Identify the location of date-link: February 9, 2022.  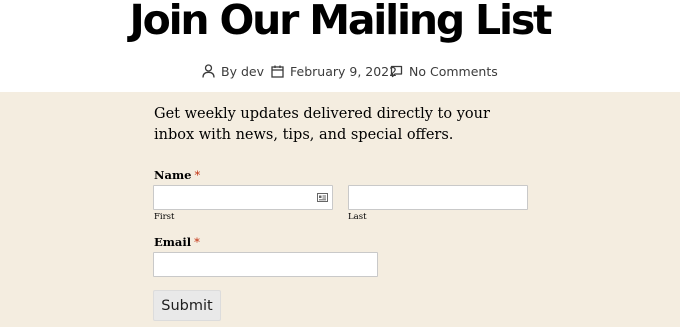
(343, 71).